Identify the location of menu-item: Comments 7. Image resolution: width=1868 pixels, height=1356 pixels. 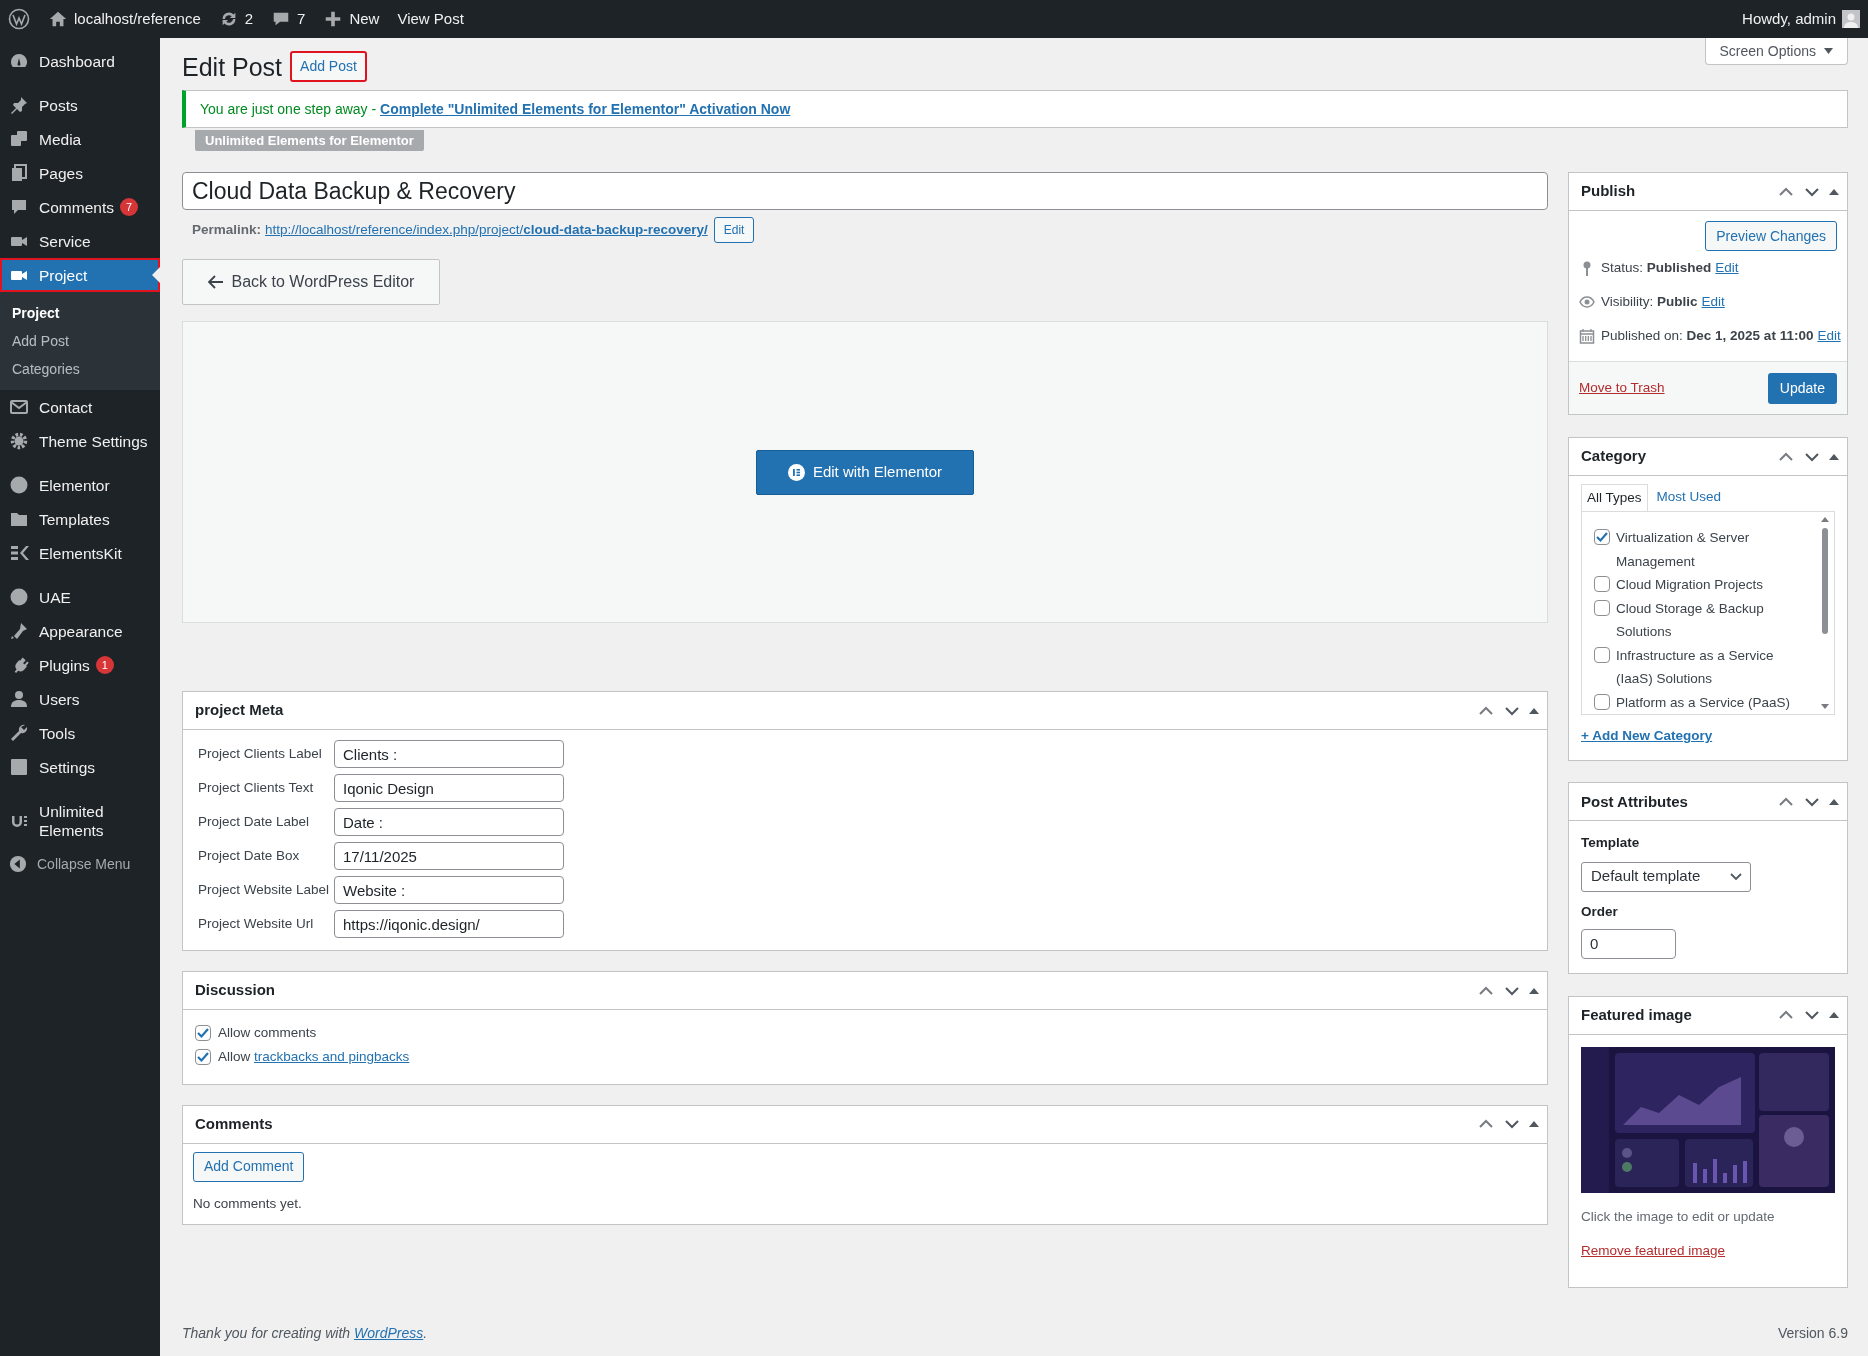
(80, 207).